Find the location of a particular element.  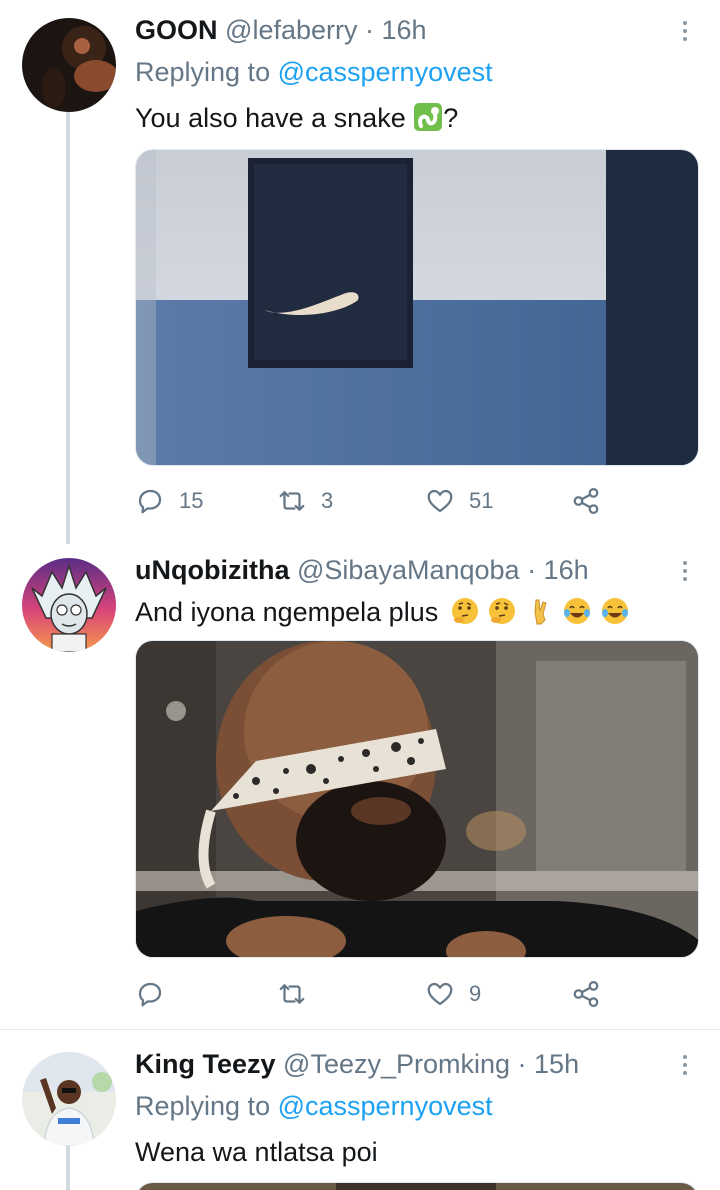

like-button: 9 is located at coordinates (453, 994).